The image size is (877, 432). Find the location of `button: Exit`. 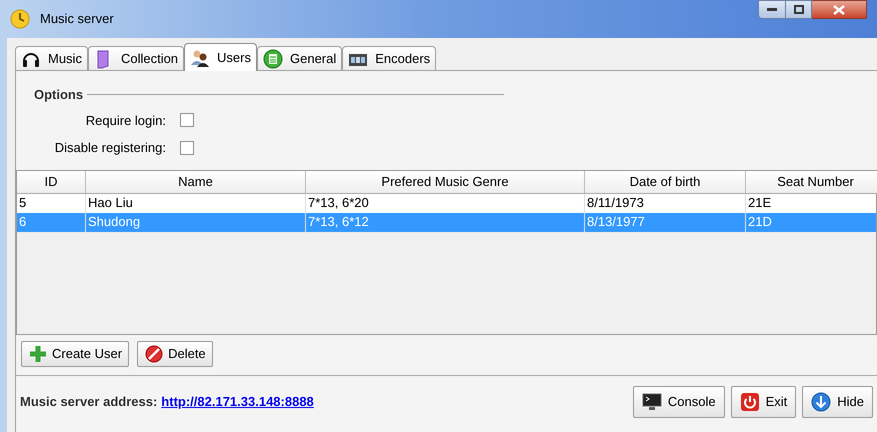

button: Exit is located at coordinates (763, 402).